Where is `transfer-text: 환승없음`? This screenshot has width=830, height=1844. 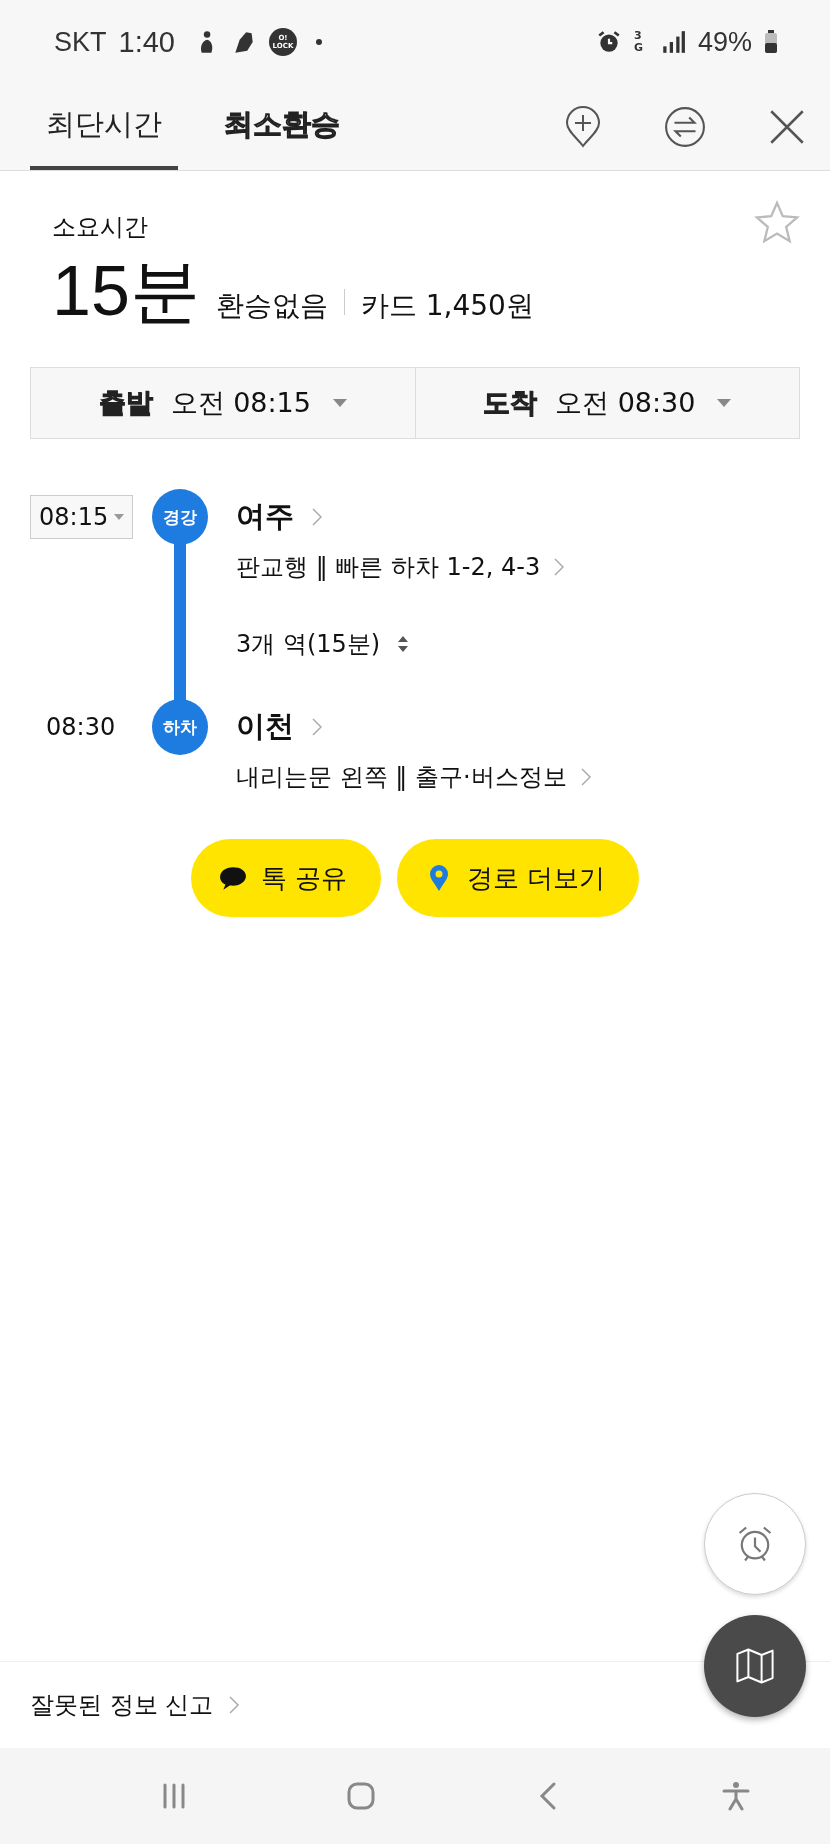
transfer-text: 환승없음 is located at coordinates (271, 306).